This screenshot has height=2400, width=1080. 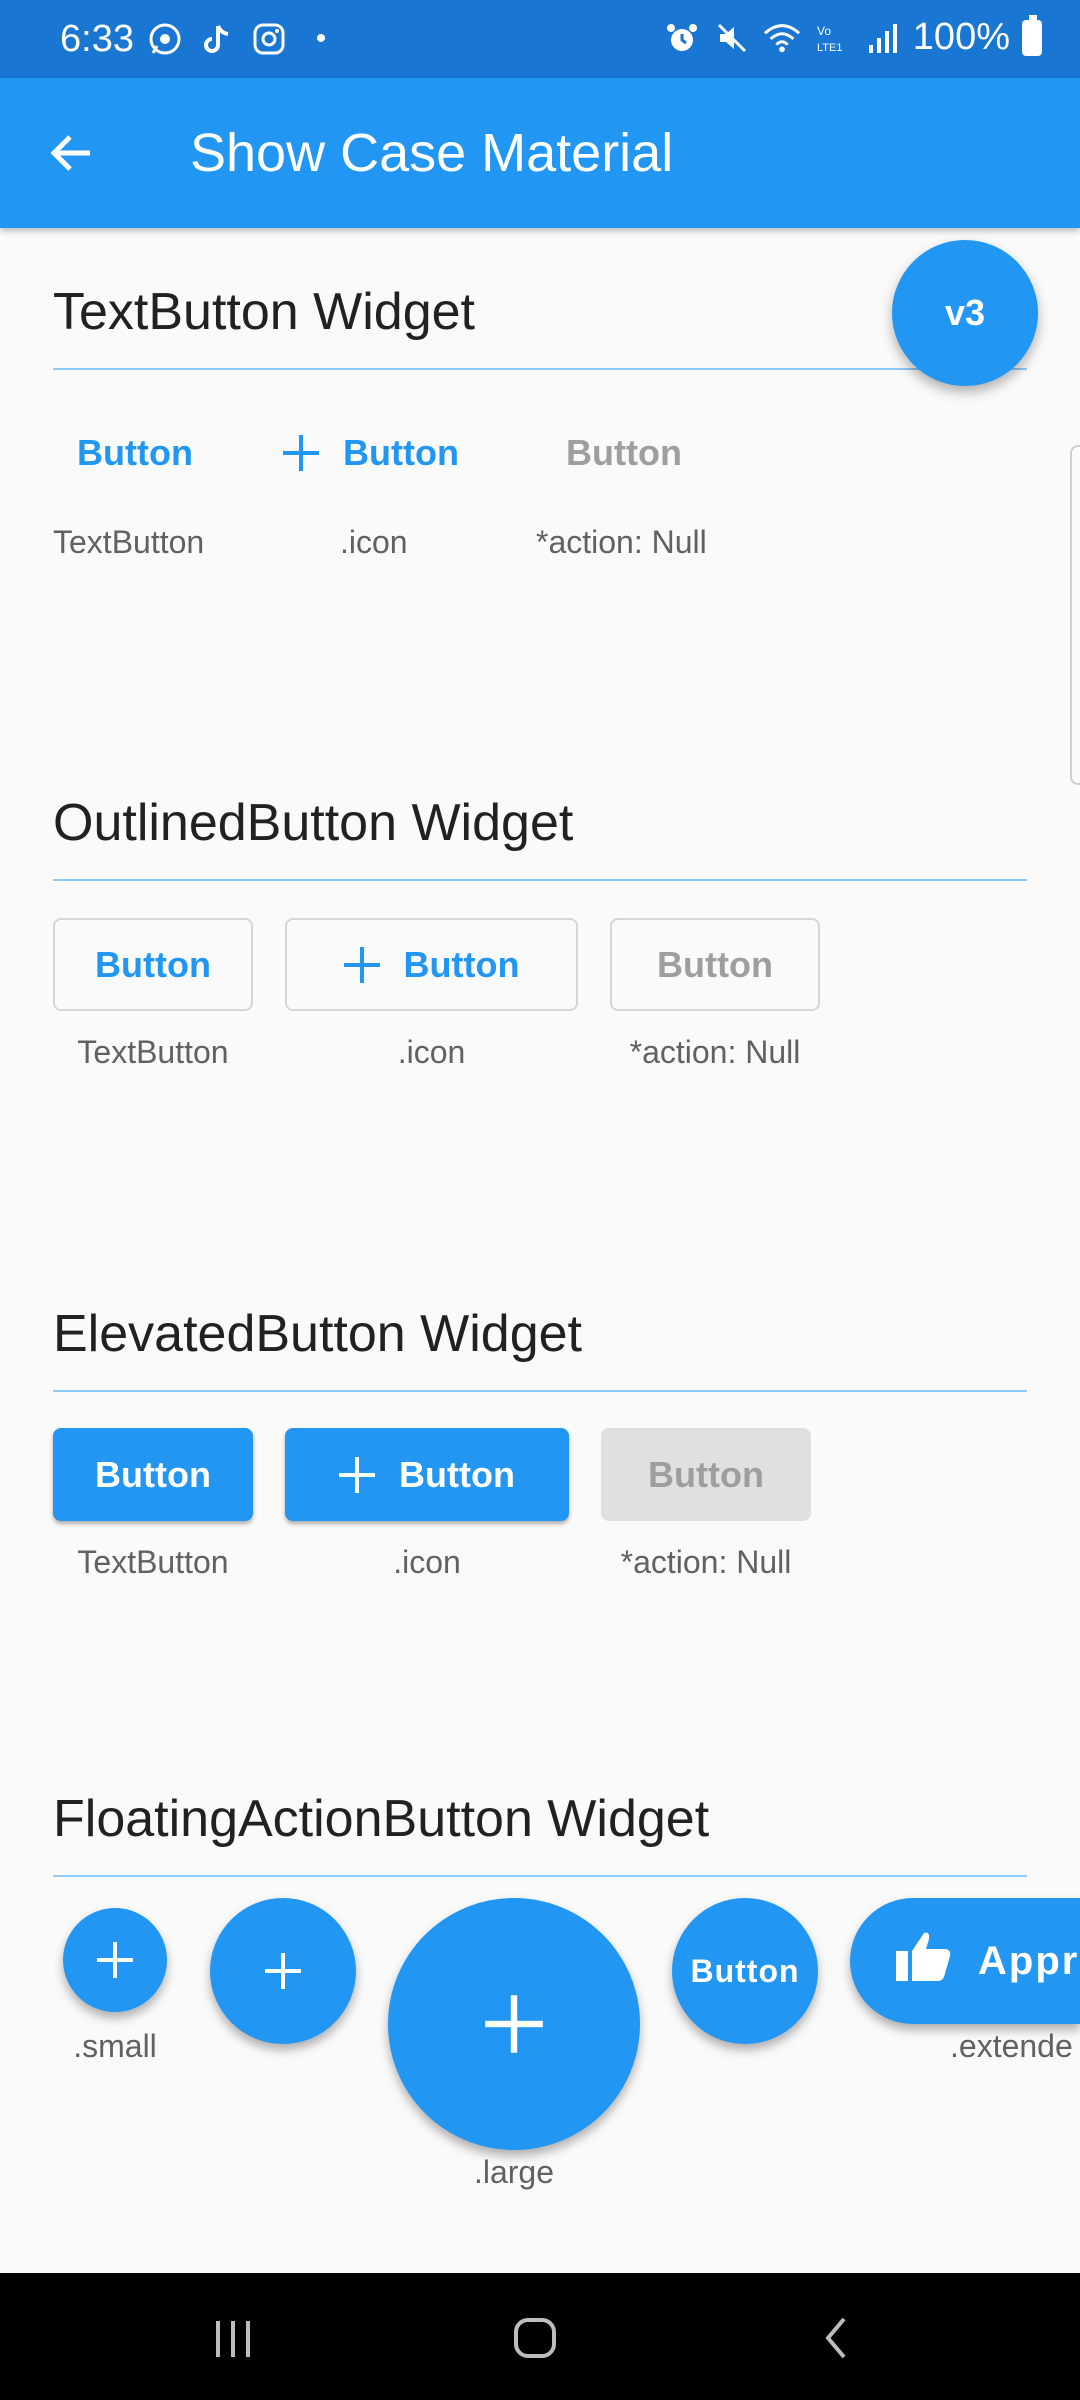 I want to click on alarm-icon, so click(x=682, y=38).